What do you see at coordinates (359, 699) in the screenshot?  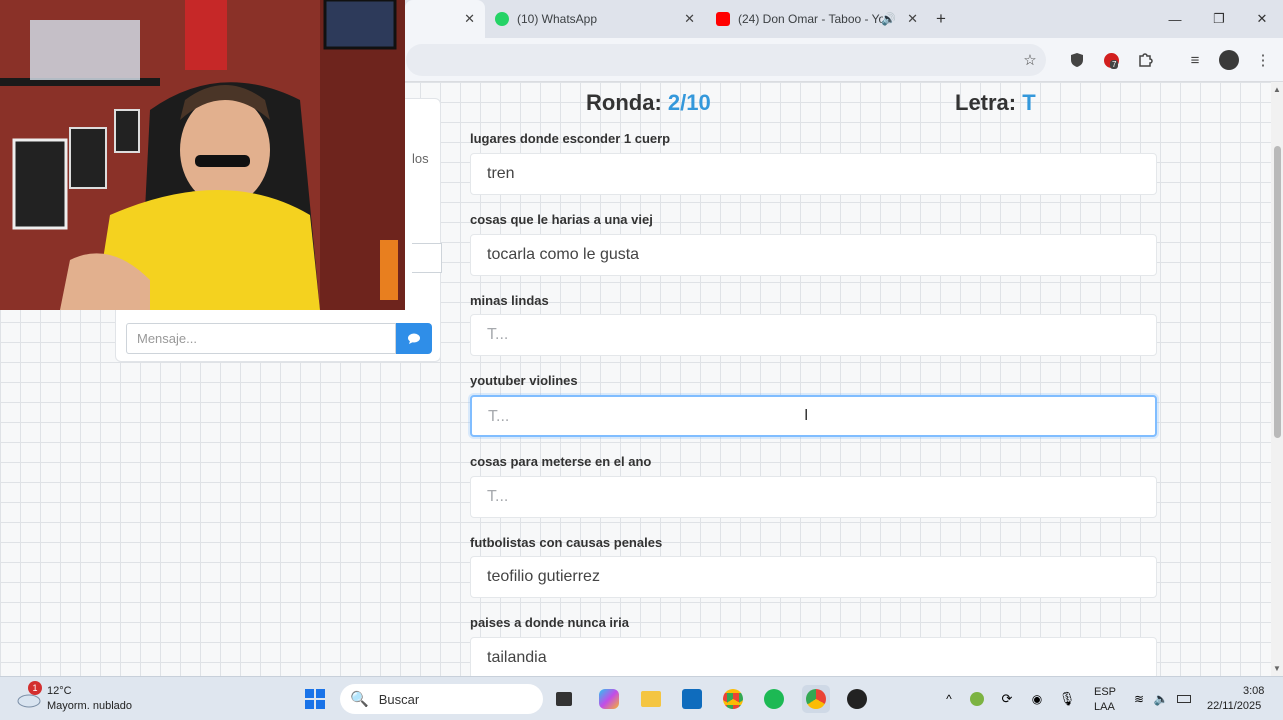 I see `search-icon: 🔍` at bounding box center [359, 699].